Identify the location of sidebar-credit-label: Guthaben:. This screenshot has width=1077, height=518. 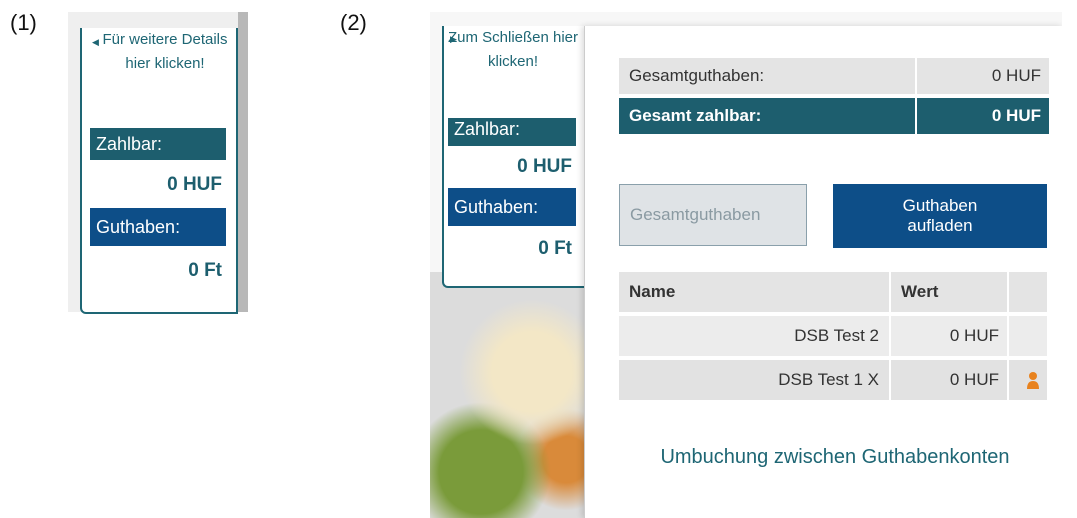
(512, 207).